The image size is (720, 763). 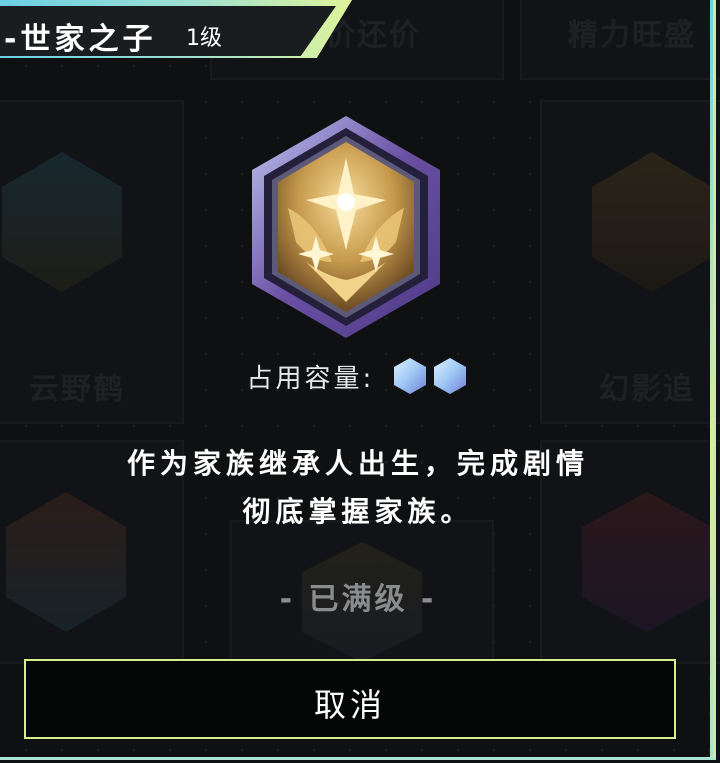 I want to click on capacity-label: 占用容量:, so click(x=310, y=379).